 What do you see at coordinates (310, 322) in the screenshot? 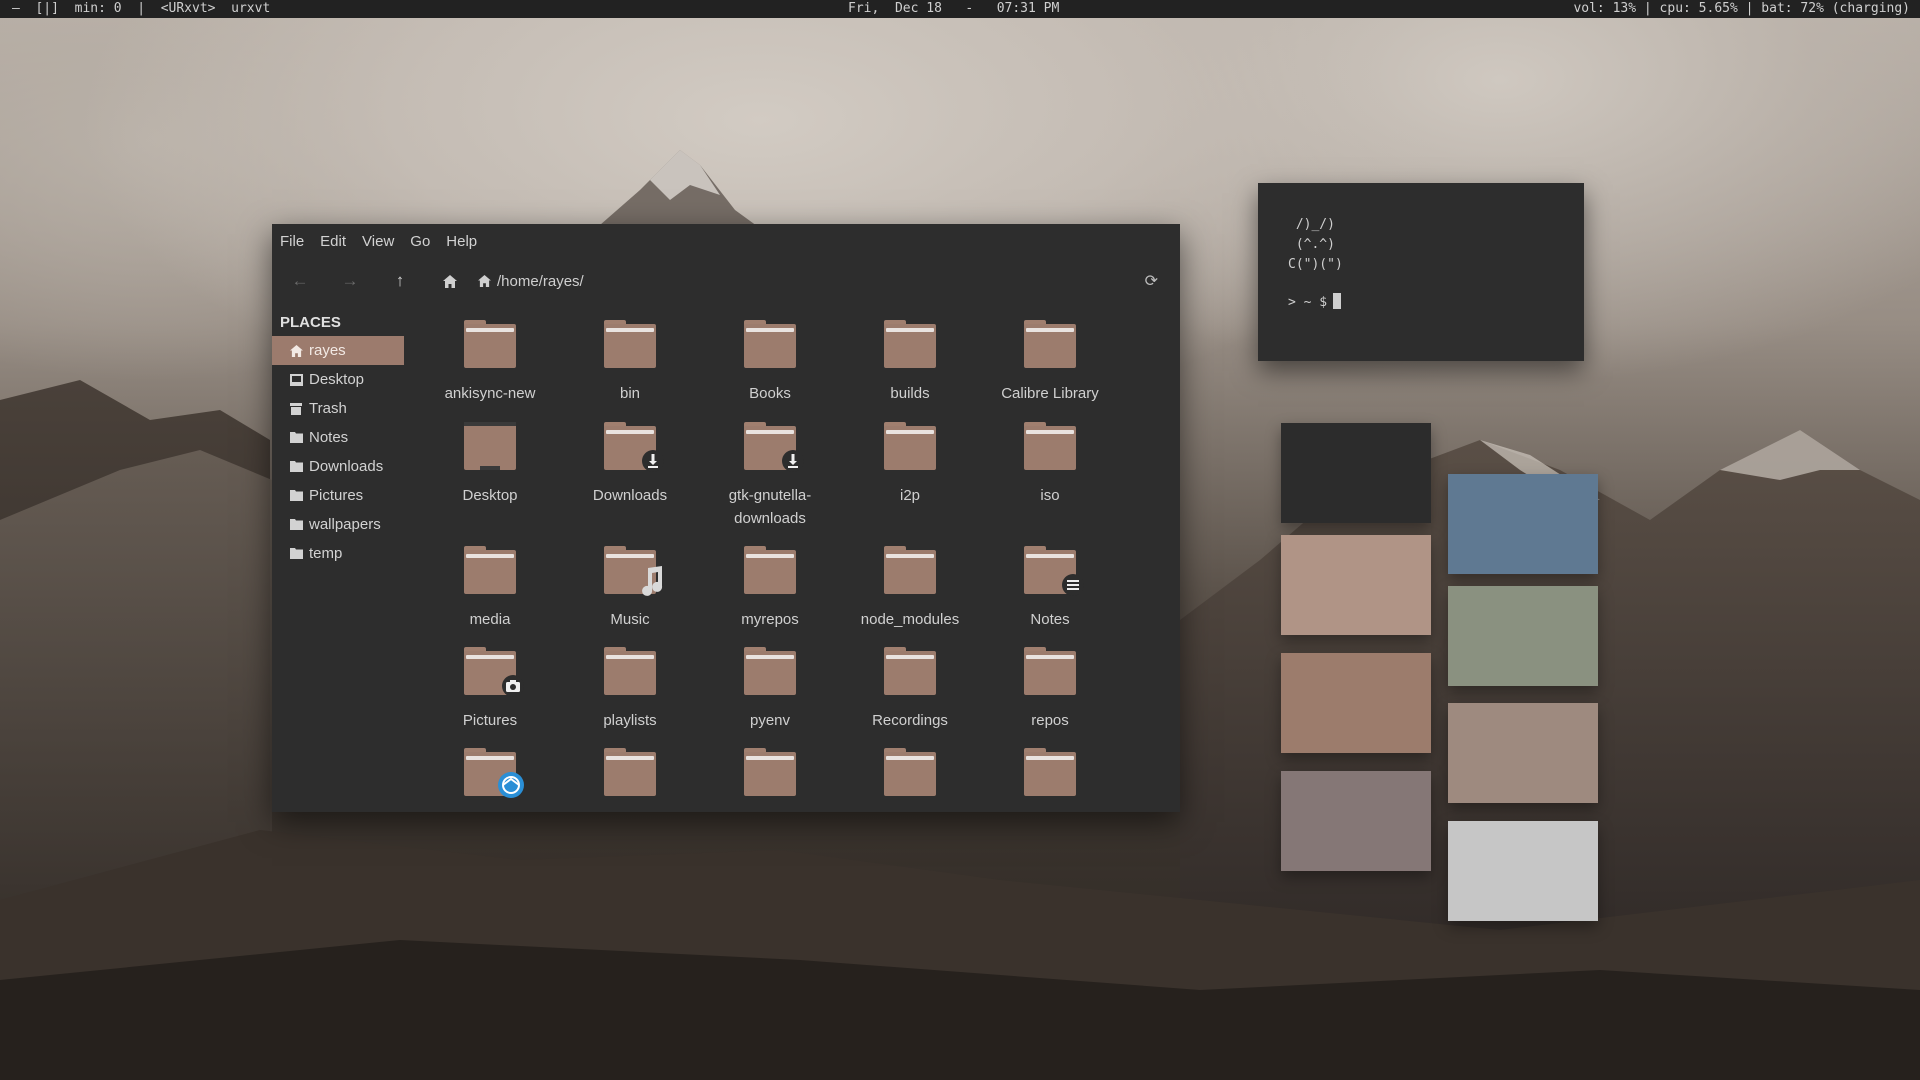
I see `places-heading: PLACES` at bounding box center [310, 322].